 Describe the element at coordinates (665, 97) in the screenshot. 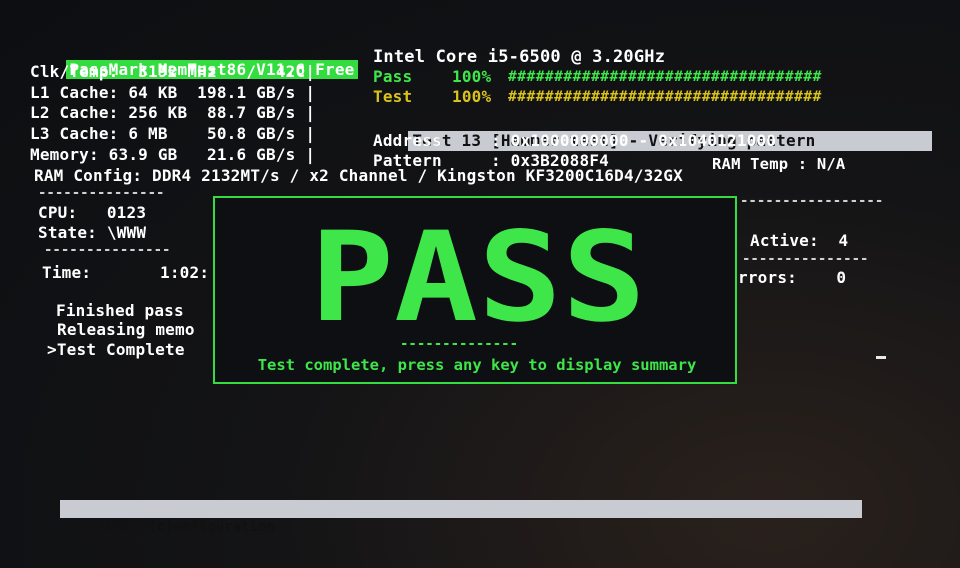

I see `test-progress-bar: ##################################` at that location.